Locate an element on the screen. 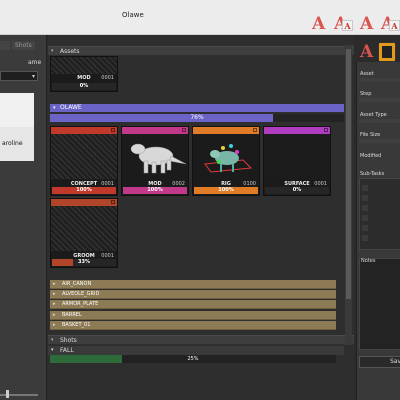 This screenshot has width=400, height=400. project-row-armor-plate: ▸ ARMOR_PLATE is located at coordinates (193, 304).